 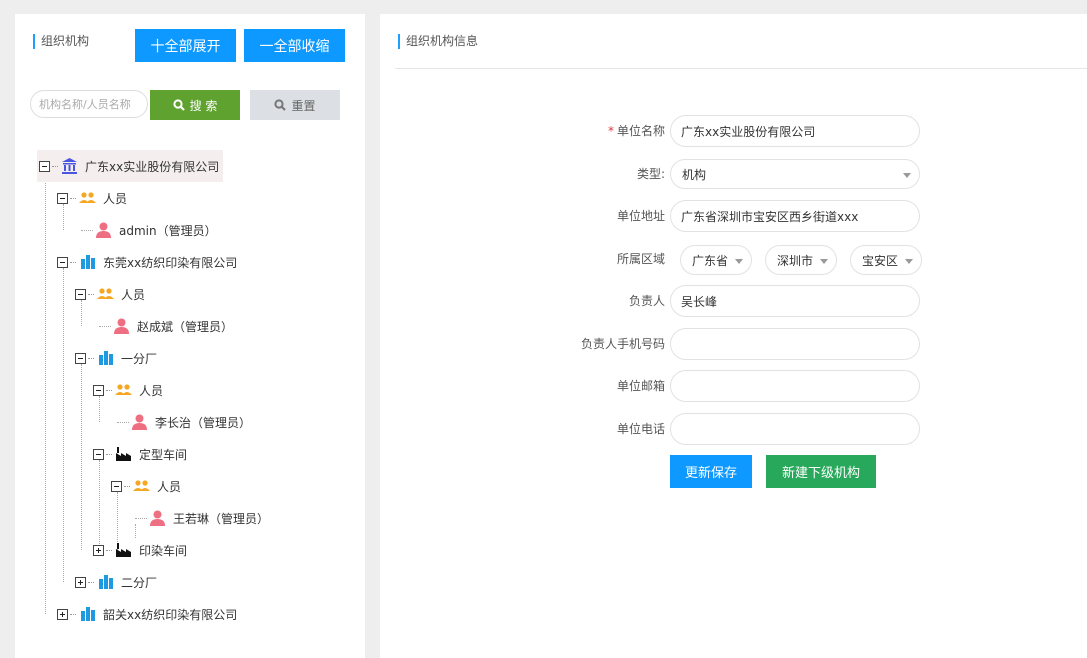 I want to click on email-input, so click(x=795, y=386).